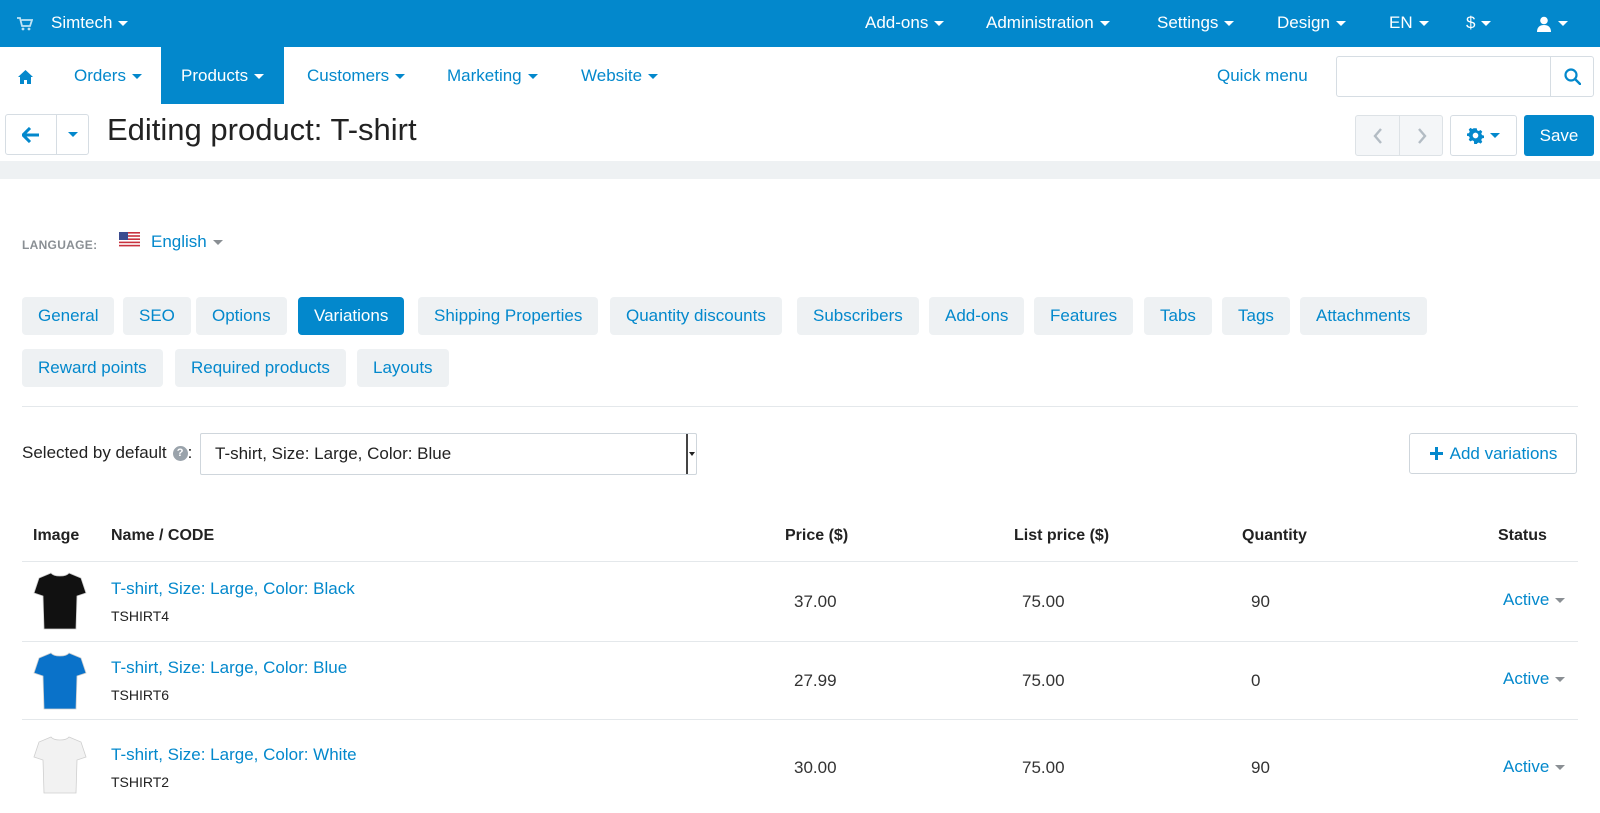  I want to click on toolbar-shadow, so click(800, 170).